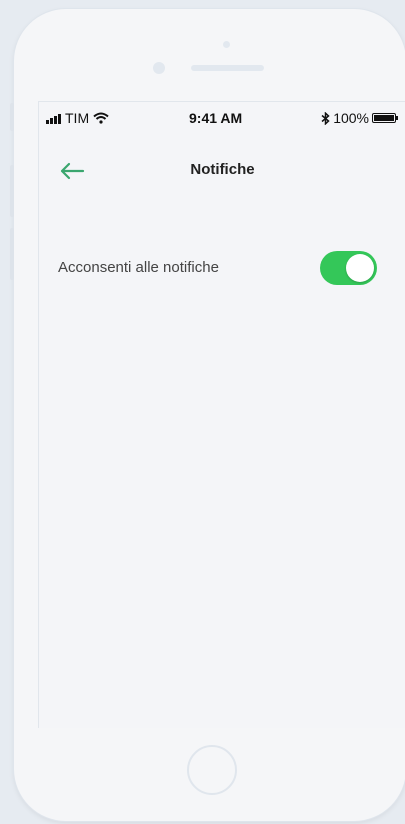  I want to click on carrier-name: TIM, so click(77, 118).